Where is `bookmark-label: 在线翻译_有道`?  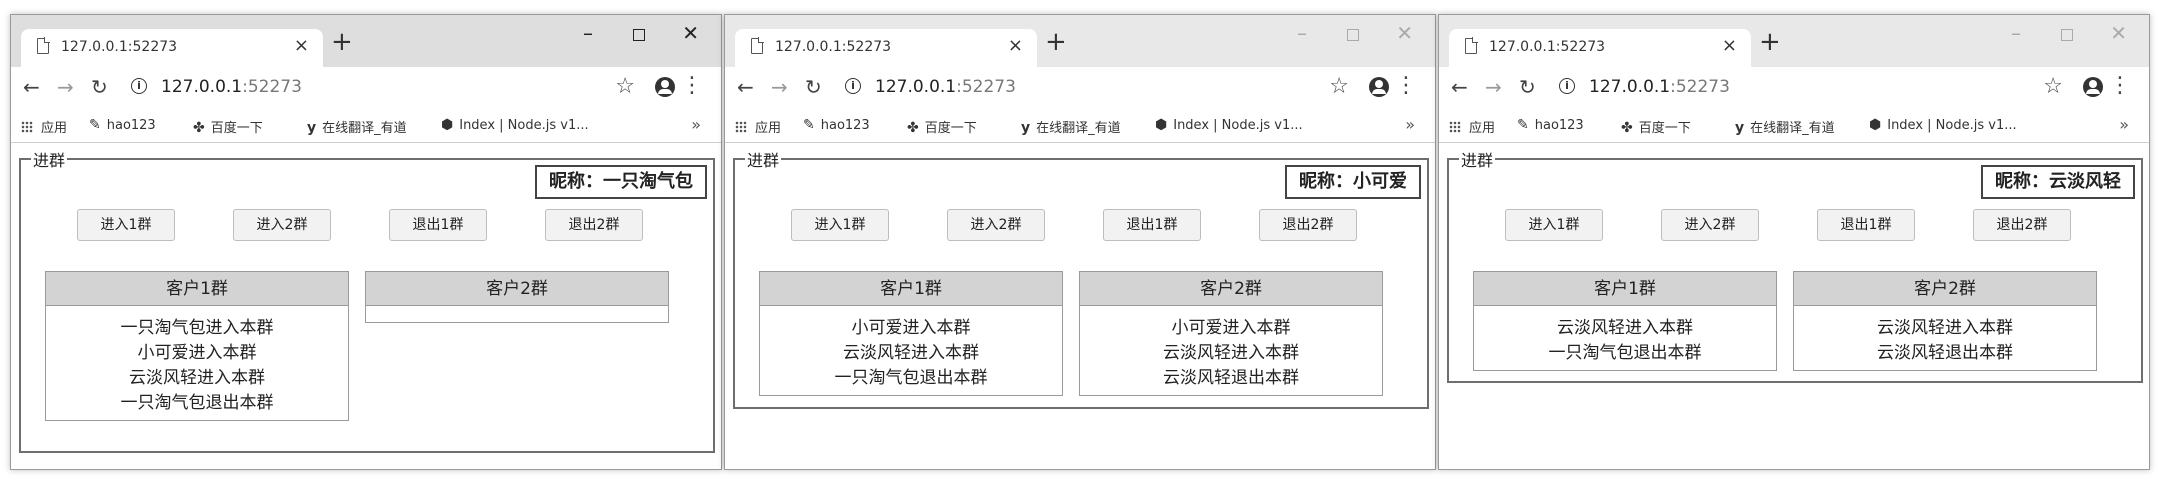 bookmark-label: 在线翻译_有道 is located at coordinates (364, 128).